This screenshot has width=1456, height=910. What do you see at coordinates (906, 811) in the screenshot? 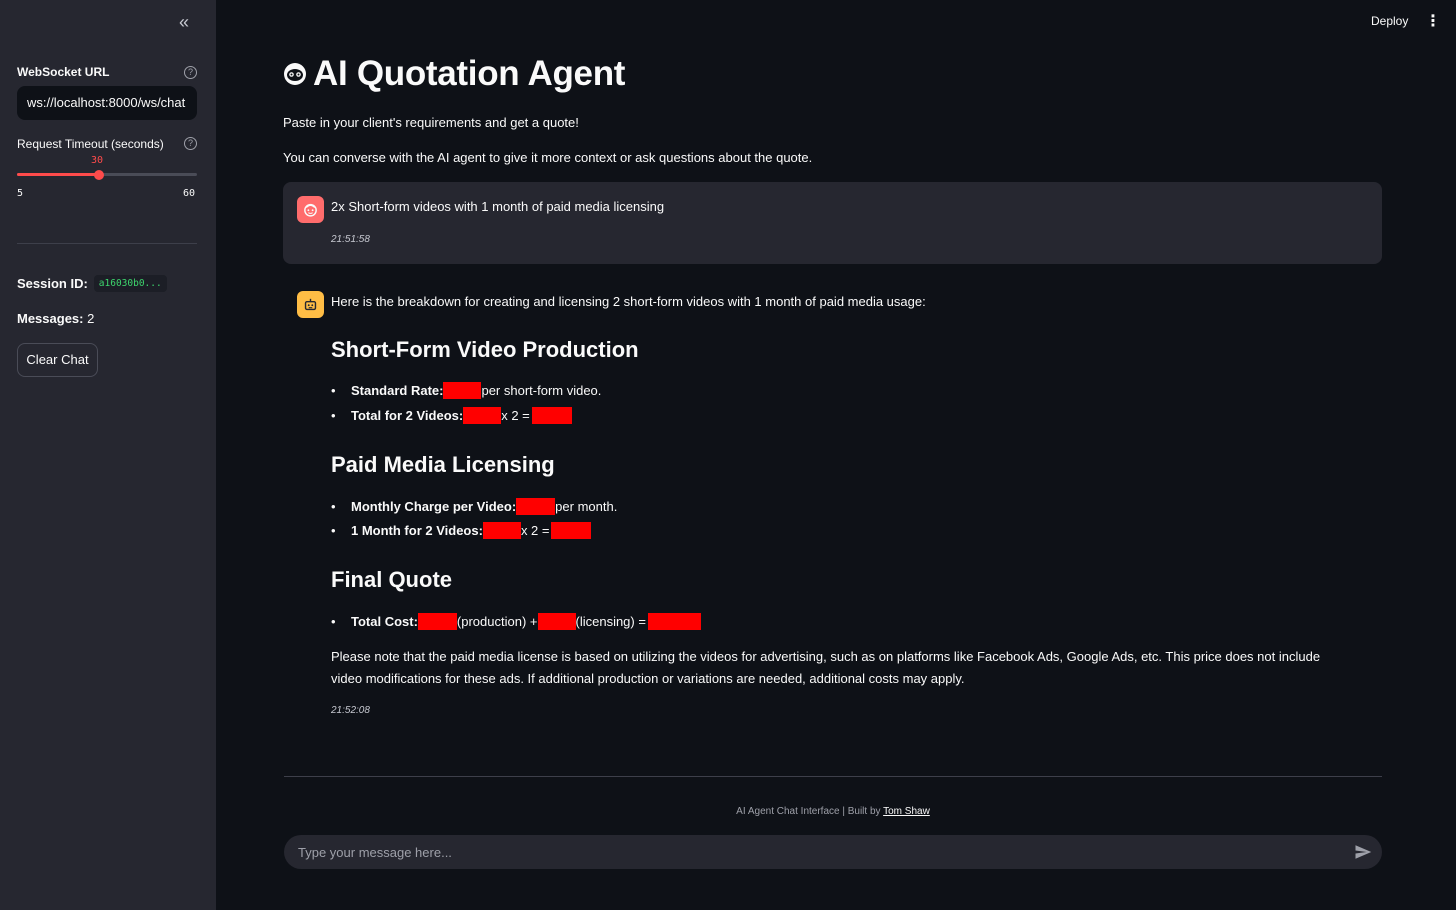
I see `author-link: Tom Shaw` at bounding box center [906, 811].